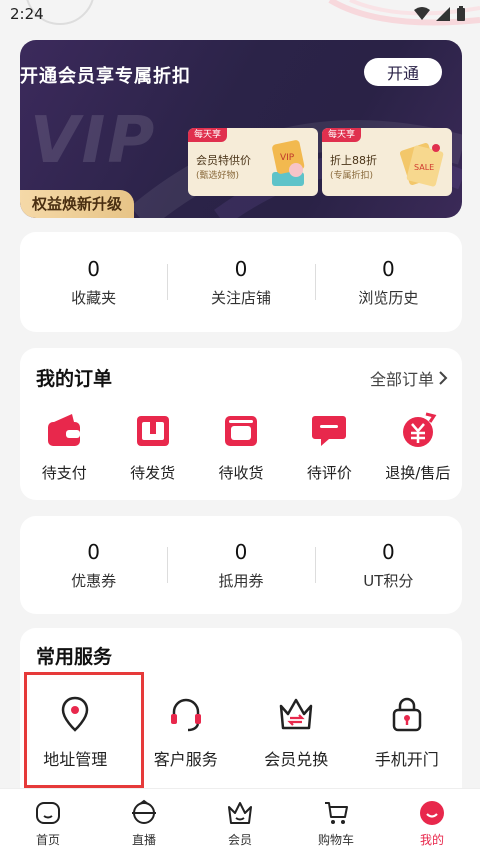 The width and height of the screenshot is (480, 853). Describe the element at coordinates (47, 840) in the screenshot. I see `nav-label: 首页` at that location.